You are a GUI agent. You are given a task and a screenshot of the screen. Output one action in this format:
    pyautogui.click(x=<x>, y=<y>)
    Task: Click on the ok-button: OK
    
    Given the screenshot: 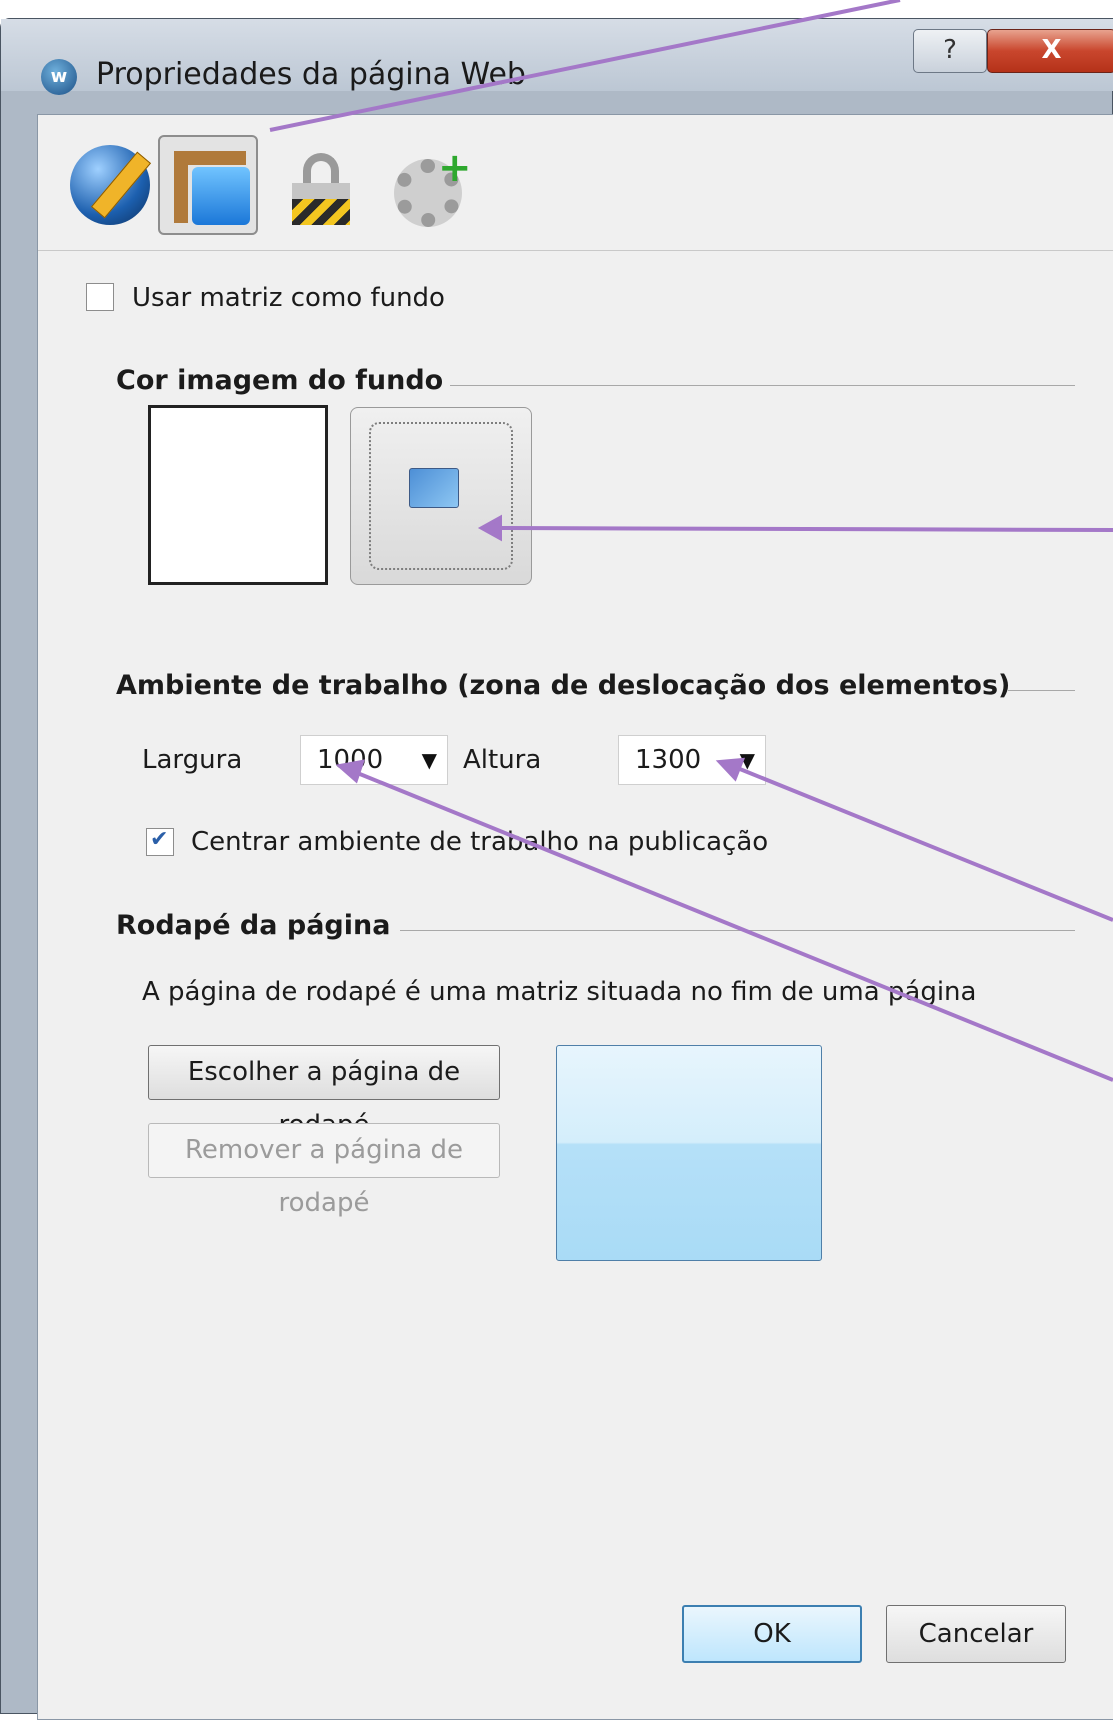 What is the action you would take?
    pyautogui.click(x=772, y=1634)
    